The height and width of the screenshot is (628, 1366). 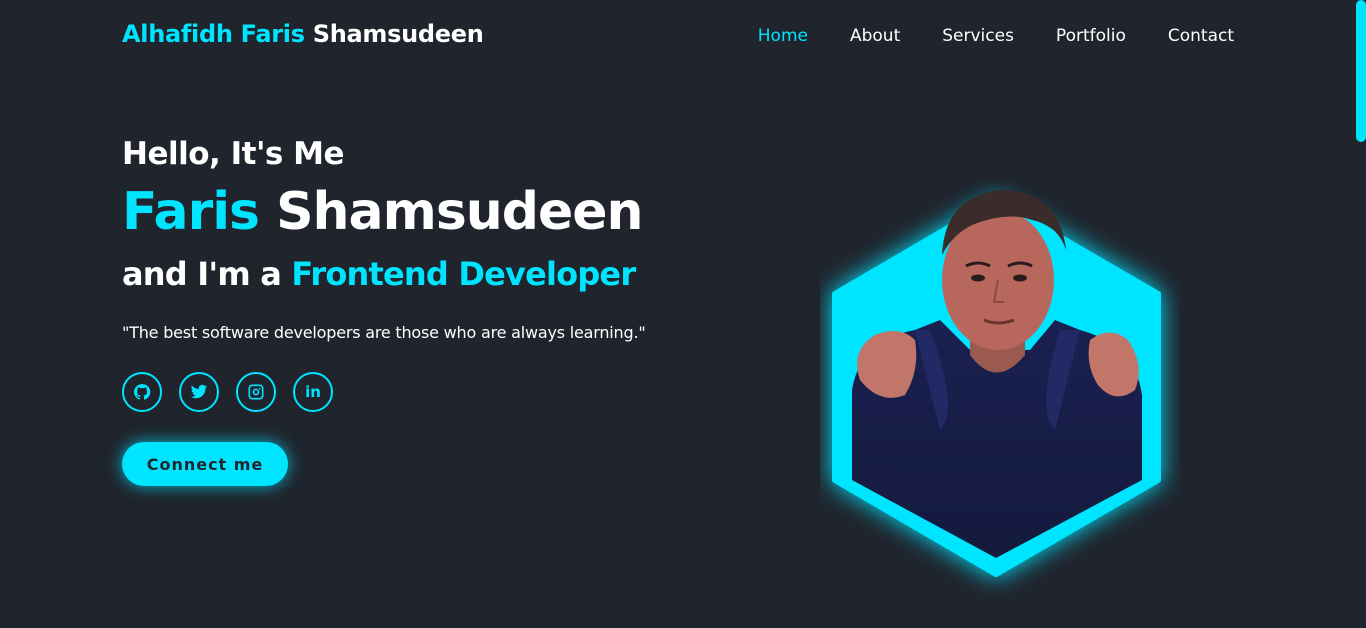 I want to click on instagram-icon, so click(x=256, y=392).